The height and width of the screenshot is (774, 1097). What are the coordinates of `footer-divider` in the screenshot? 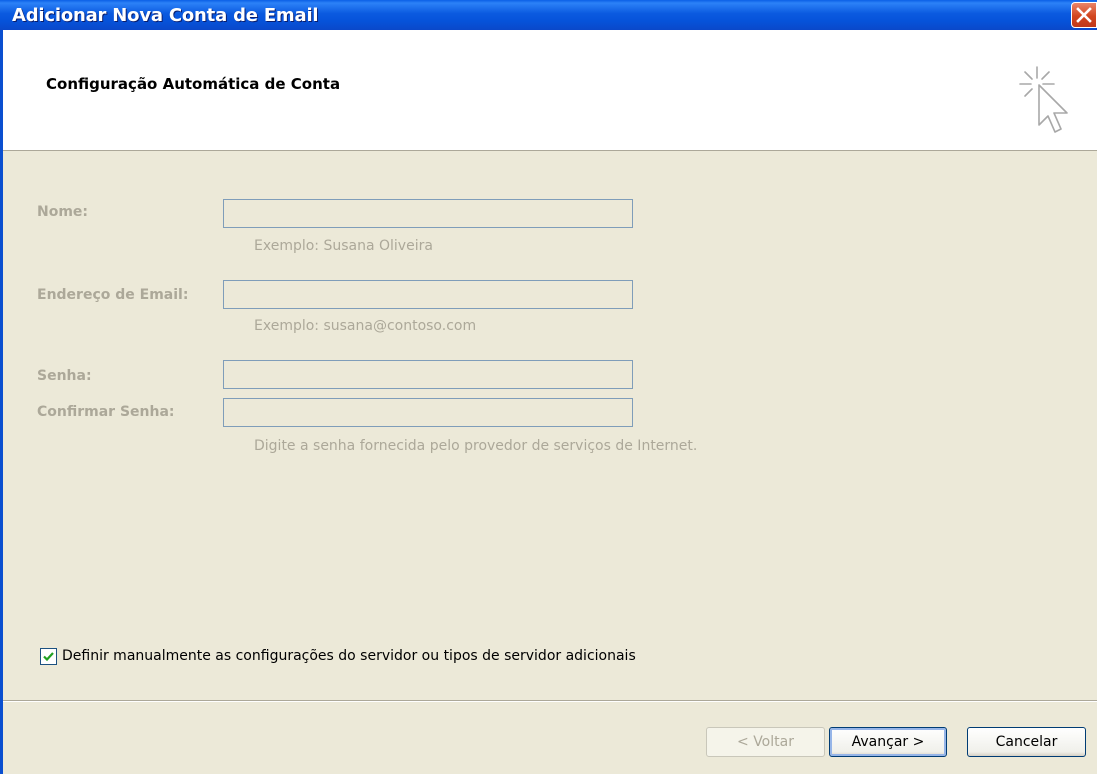 It's located at (550, 701).